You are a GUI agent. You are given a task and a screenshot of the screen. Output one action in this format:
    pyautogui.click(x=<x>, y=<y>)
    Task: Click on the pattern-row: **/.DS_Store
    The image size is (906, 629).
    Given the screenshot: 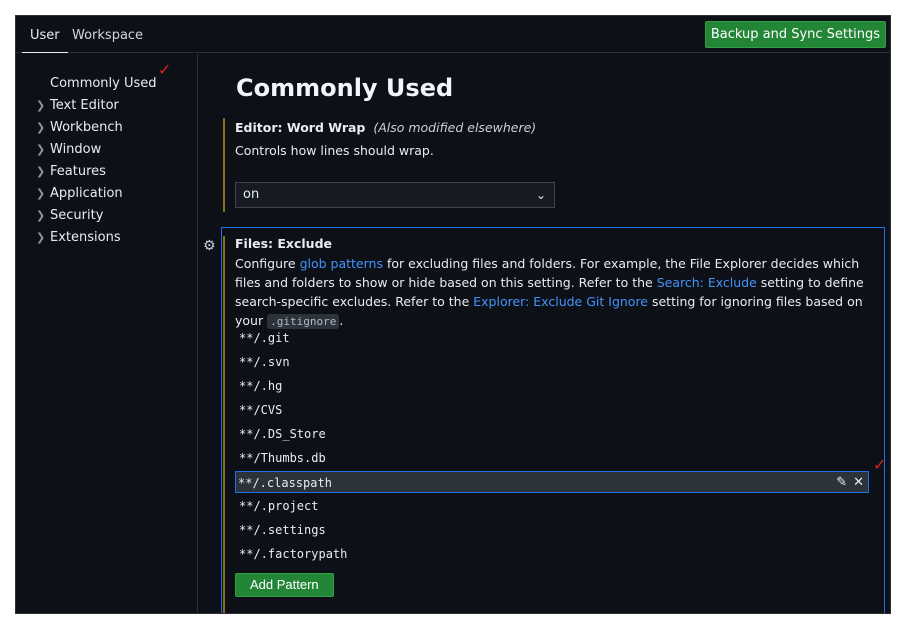 What is the action you would take?
    pyautogui.click(x=554, y=434)
    